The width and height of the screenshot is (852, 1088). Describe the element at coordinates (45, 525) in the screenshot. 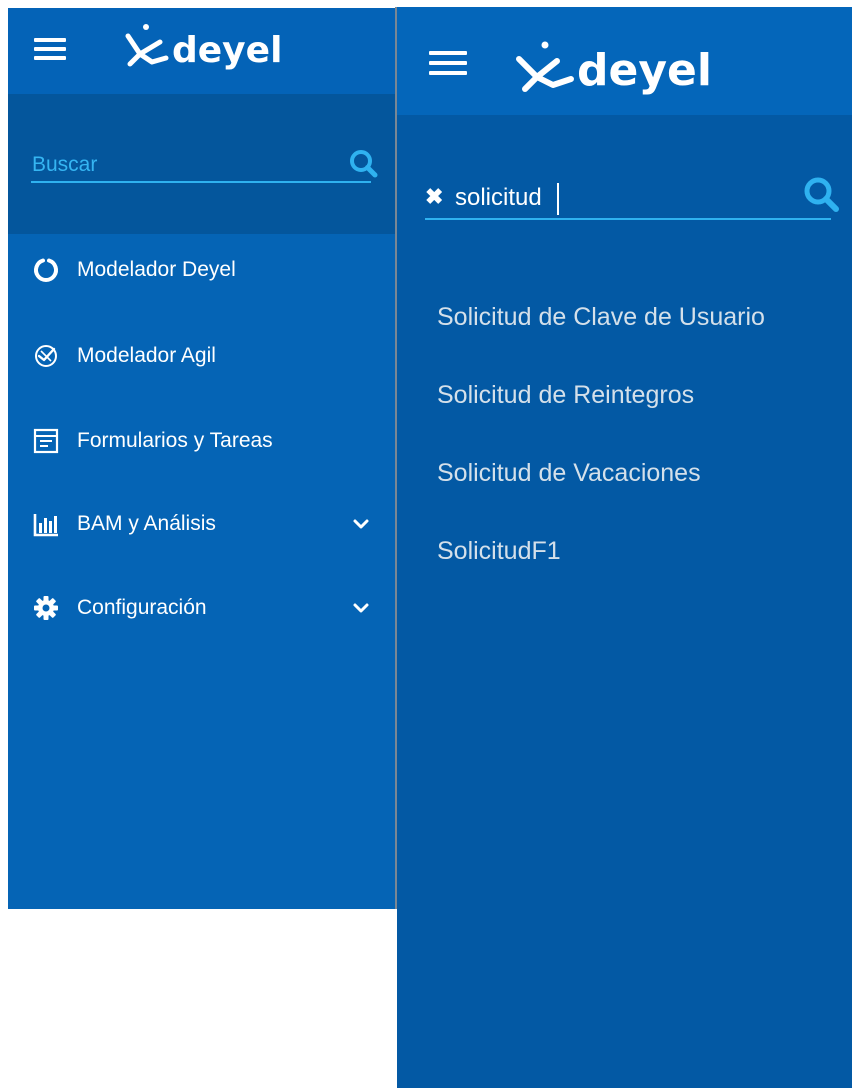

I see `bar-chart-icon` at that location.